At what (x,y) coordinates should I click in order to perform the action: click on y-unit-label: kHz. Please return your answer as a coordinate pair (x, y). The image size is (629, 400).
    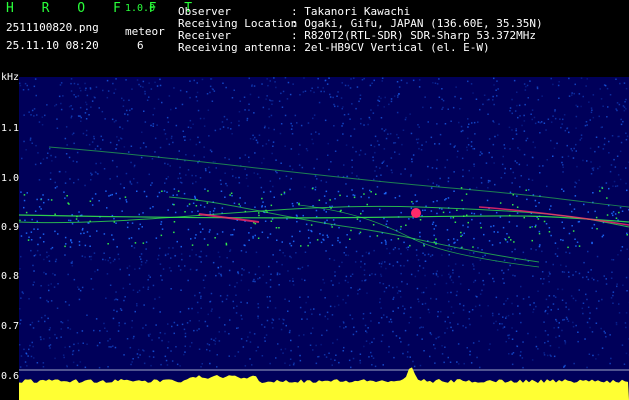
    Looking at the image, I should click on (10, 77).